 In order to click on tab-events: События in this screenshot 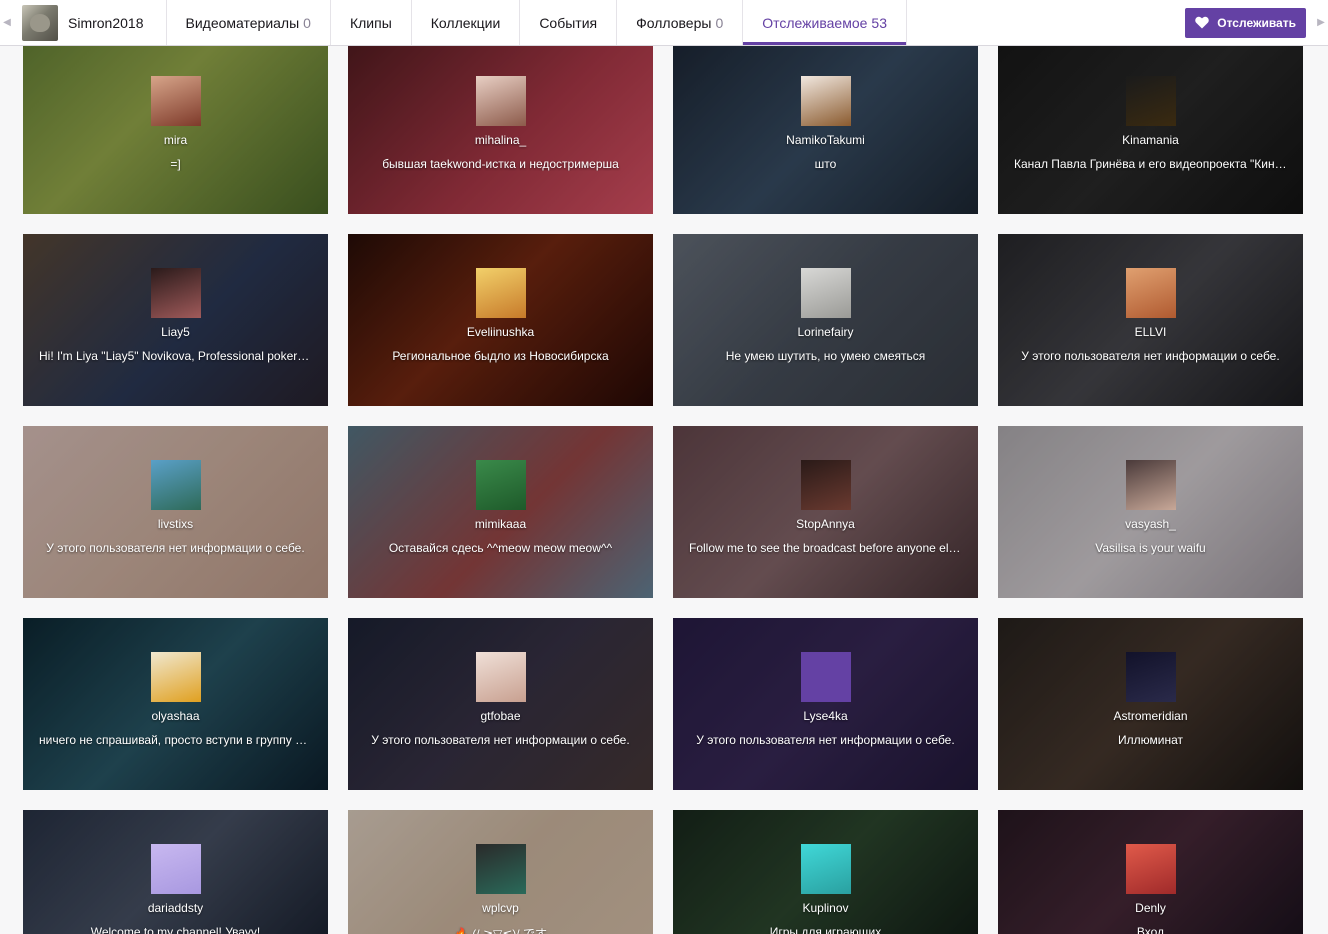, I will do `click(569, 22)`.